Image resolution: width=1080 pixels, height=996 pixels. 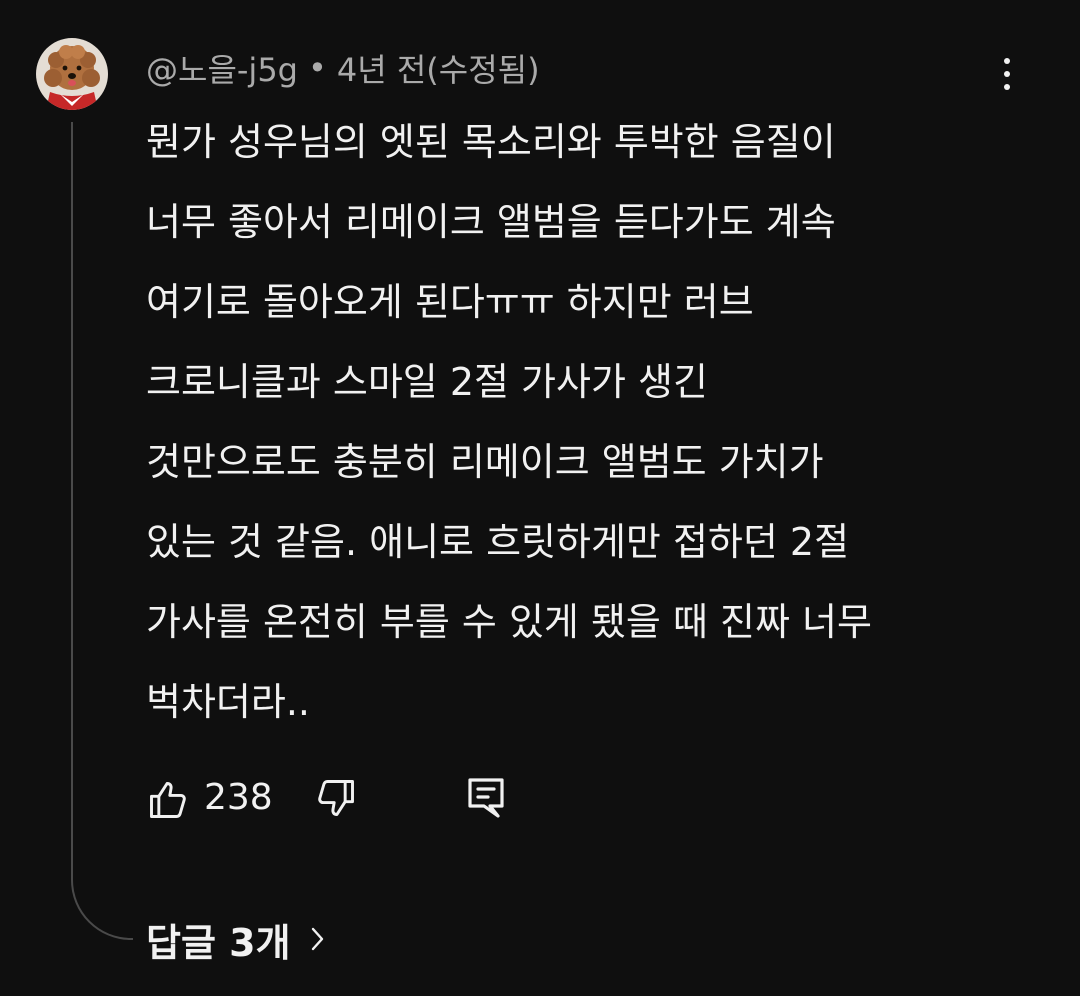 I want to click on more-options-button, so click(x=1007, y=74).